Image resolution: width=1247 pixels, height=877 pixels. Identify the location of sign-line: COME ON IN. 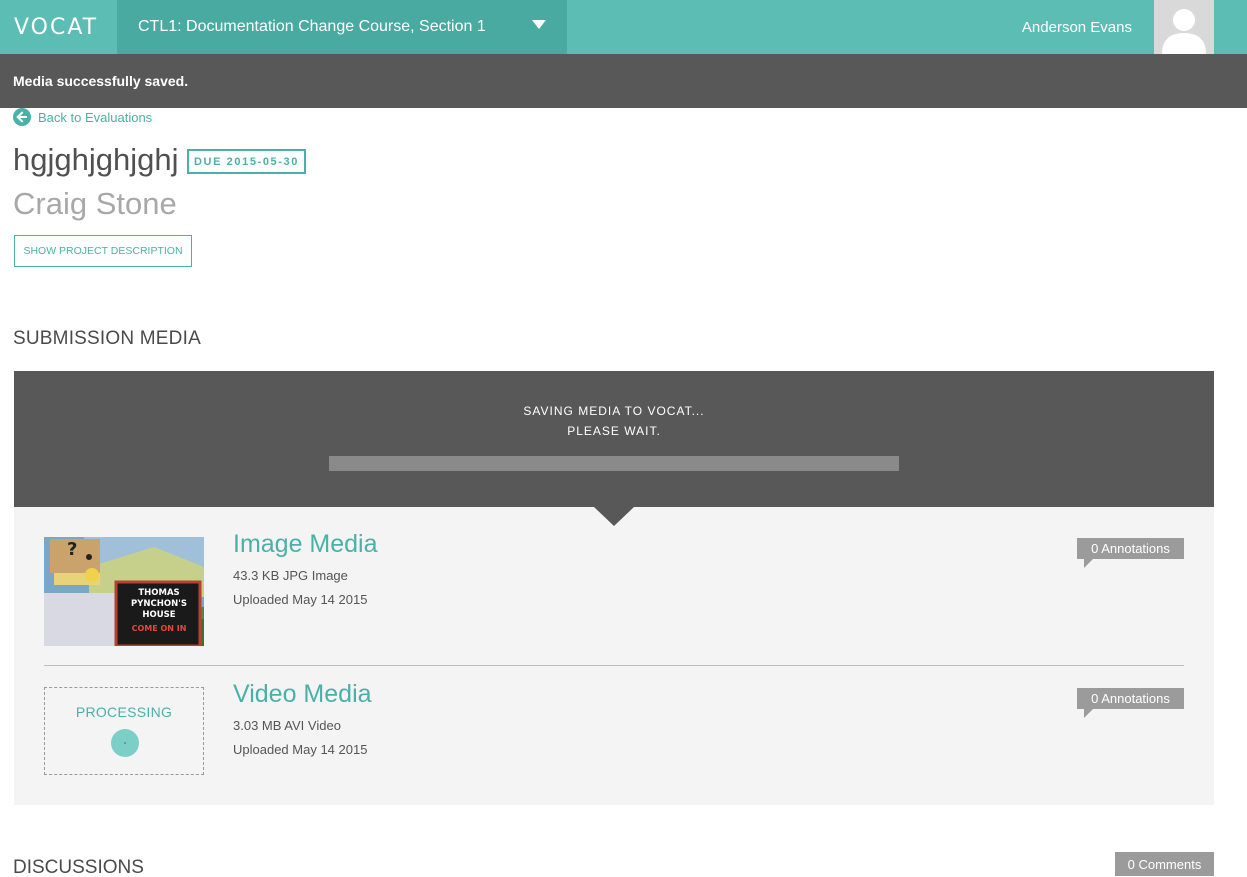
(159, 628).